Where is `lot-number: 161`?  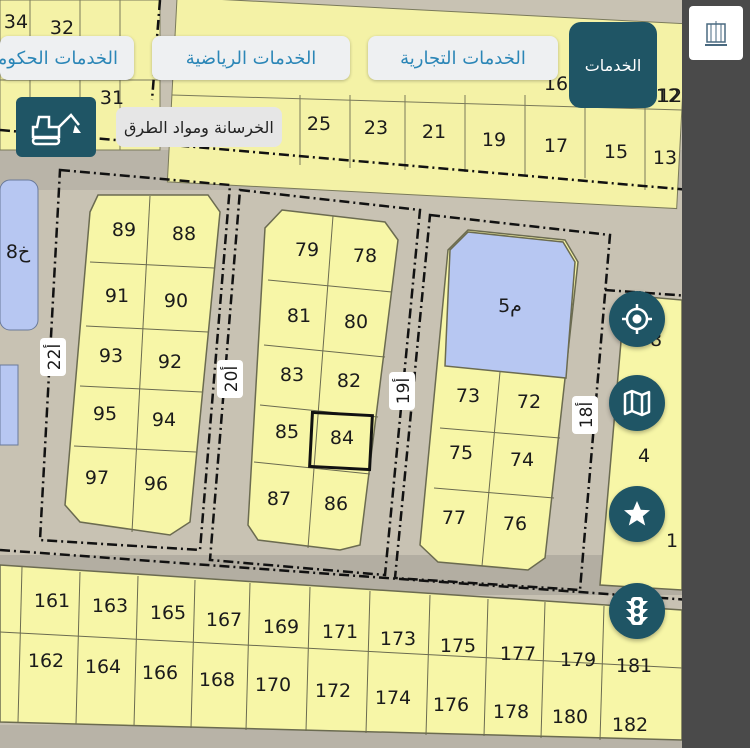
lot-number: 161 is located at coordinates (52, 601).